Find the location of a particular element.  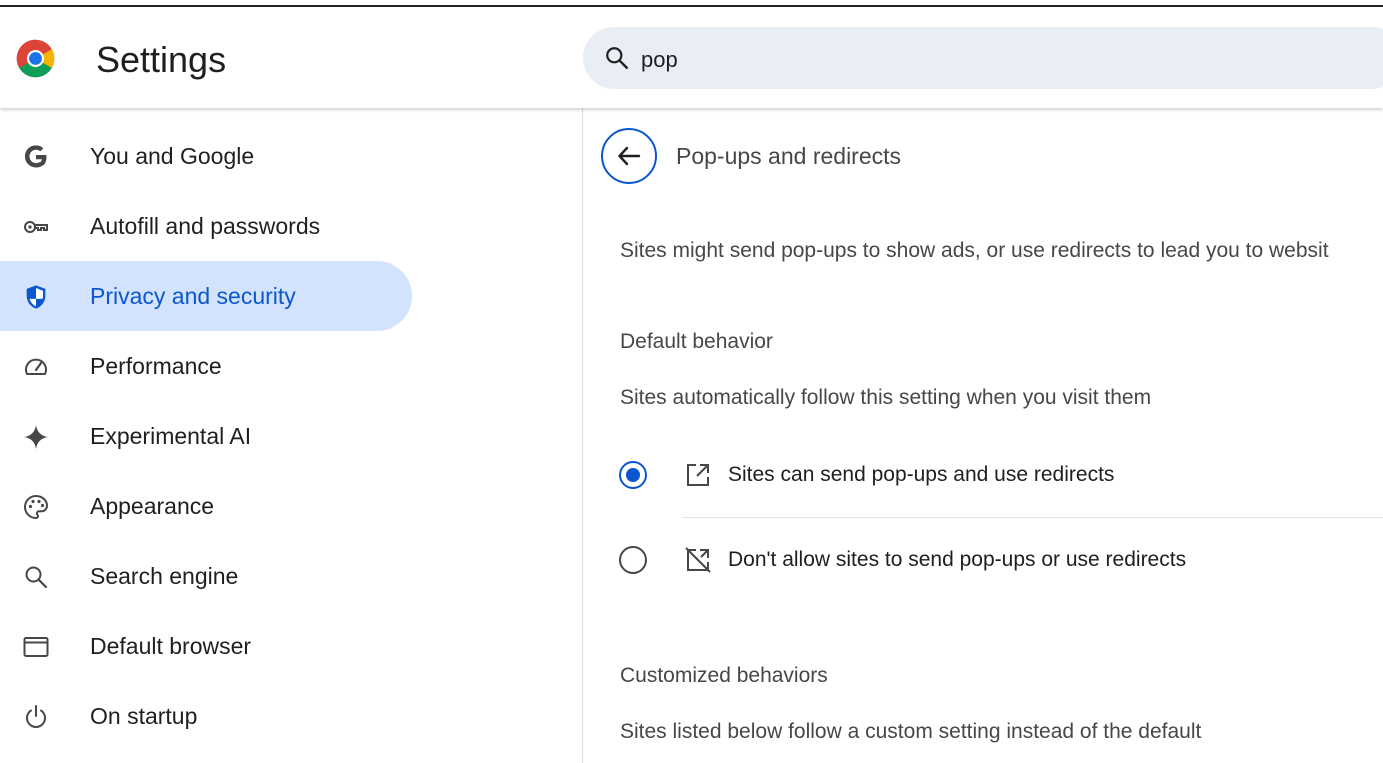

sidebar-item-privacy-and-security: Privacy and security is located at coordinates (206, 296).